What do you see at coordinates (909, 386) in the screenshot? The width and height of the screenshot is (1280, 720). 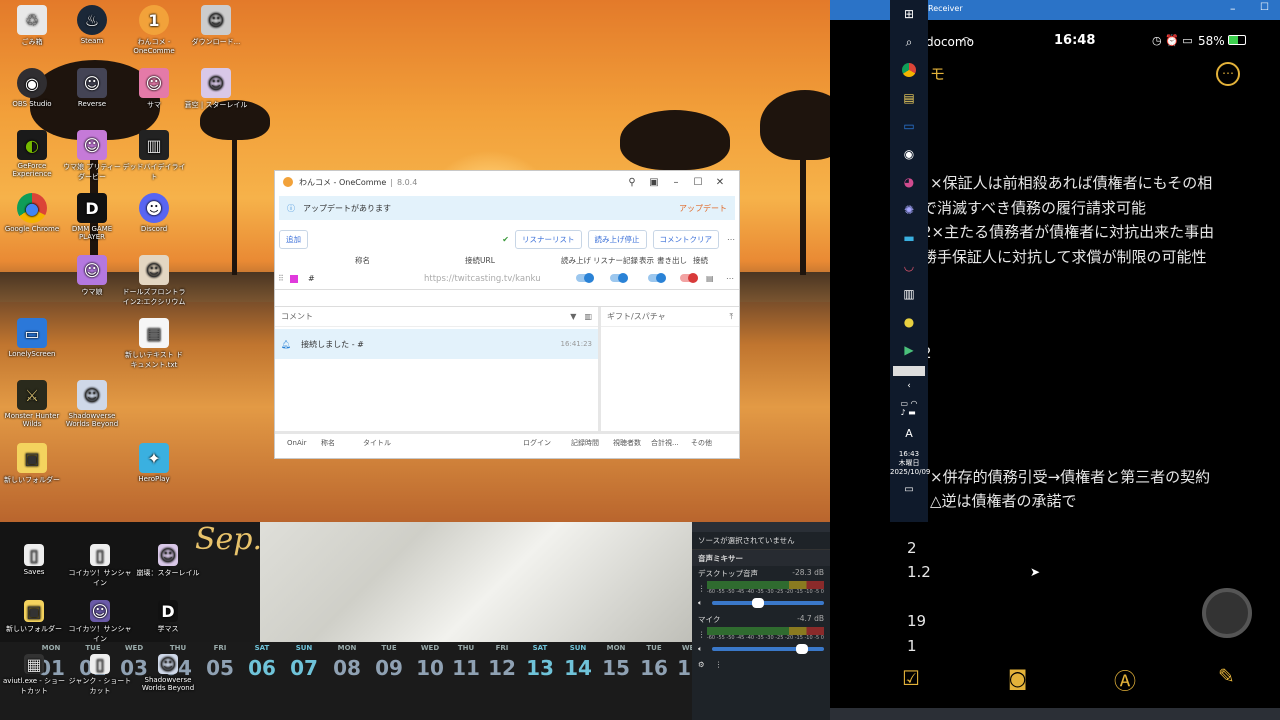 I see `chevron-left-icon: ‹` at bounding box center [909, 386].